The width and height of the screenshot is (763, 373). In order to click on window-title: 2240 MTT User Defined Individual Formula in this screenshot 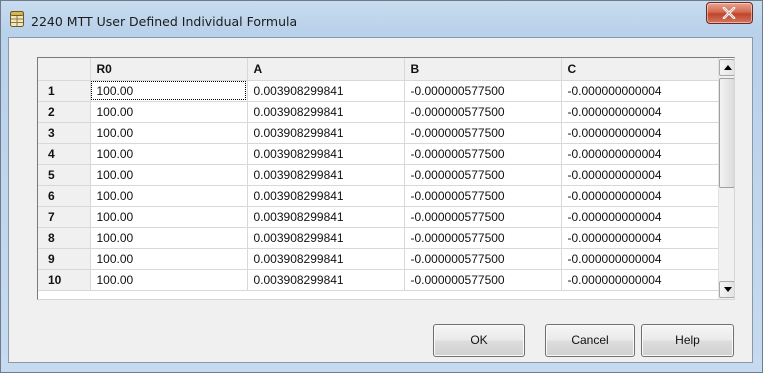, I will do `click(164, 21)`.